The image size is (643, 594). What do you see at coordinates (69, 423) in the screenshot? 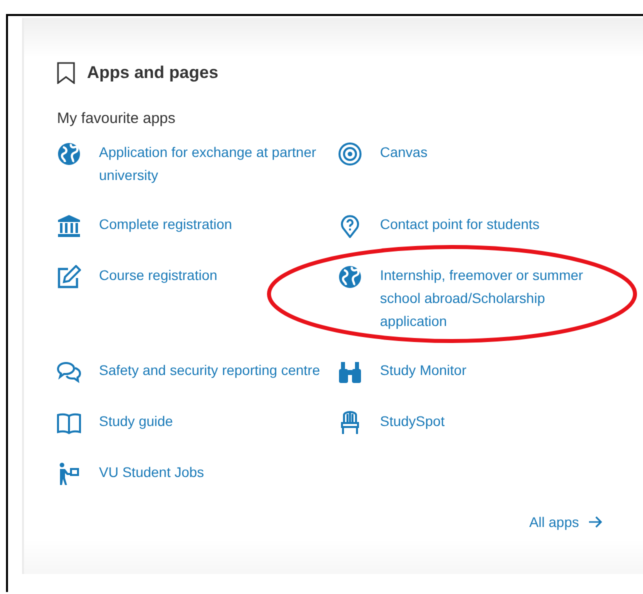
I see `book-icon` at bounding box center [69, 423].